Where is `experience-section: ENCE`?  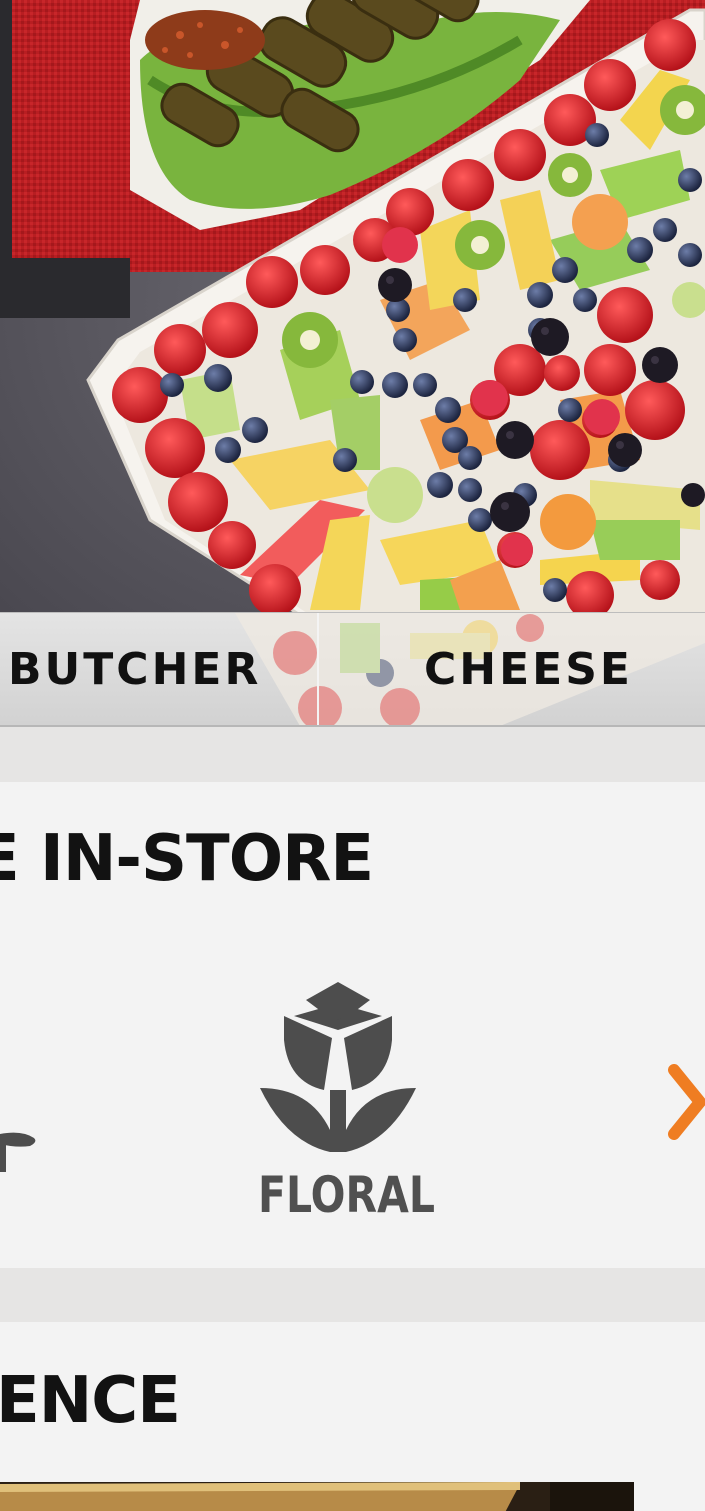
experience-section: ENCE is located at coordinates (352, 1416).